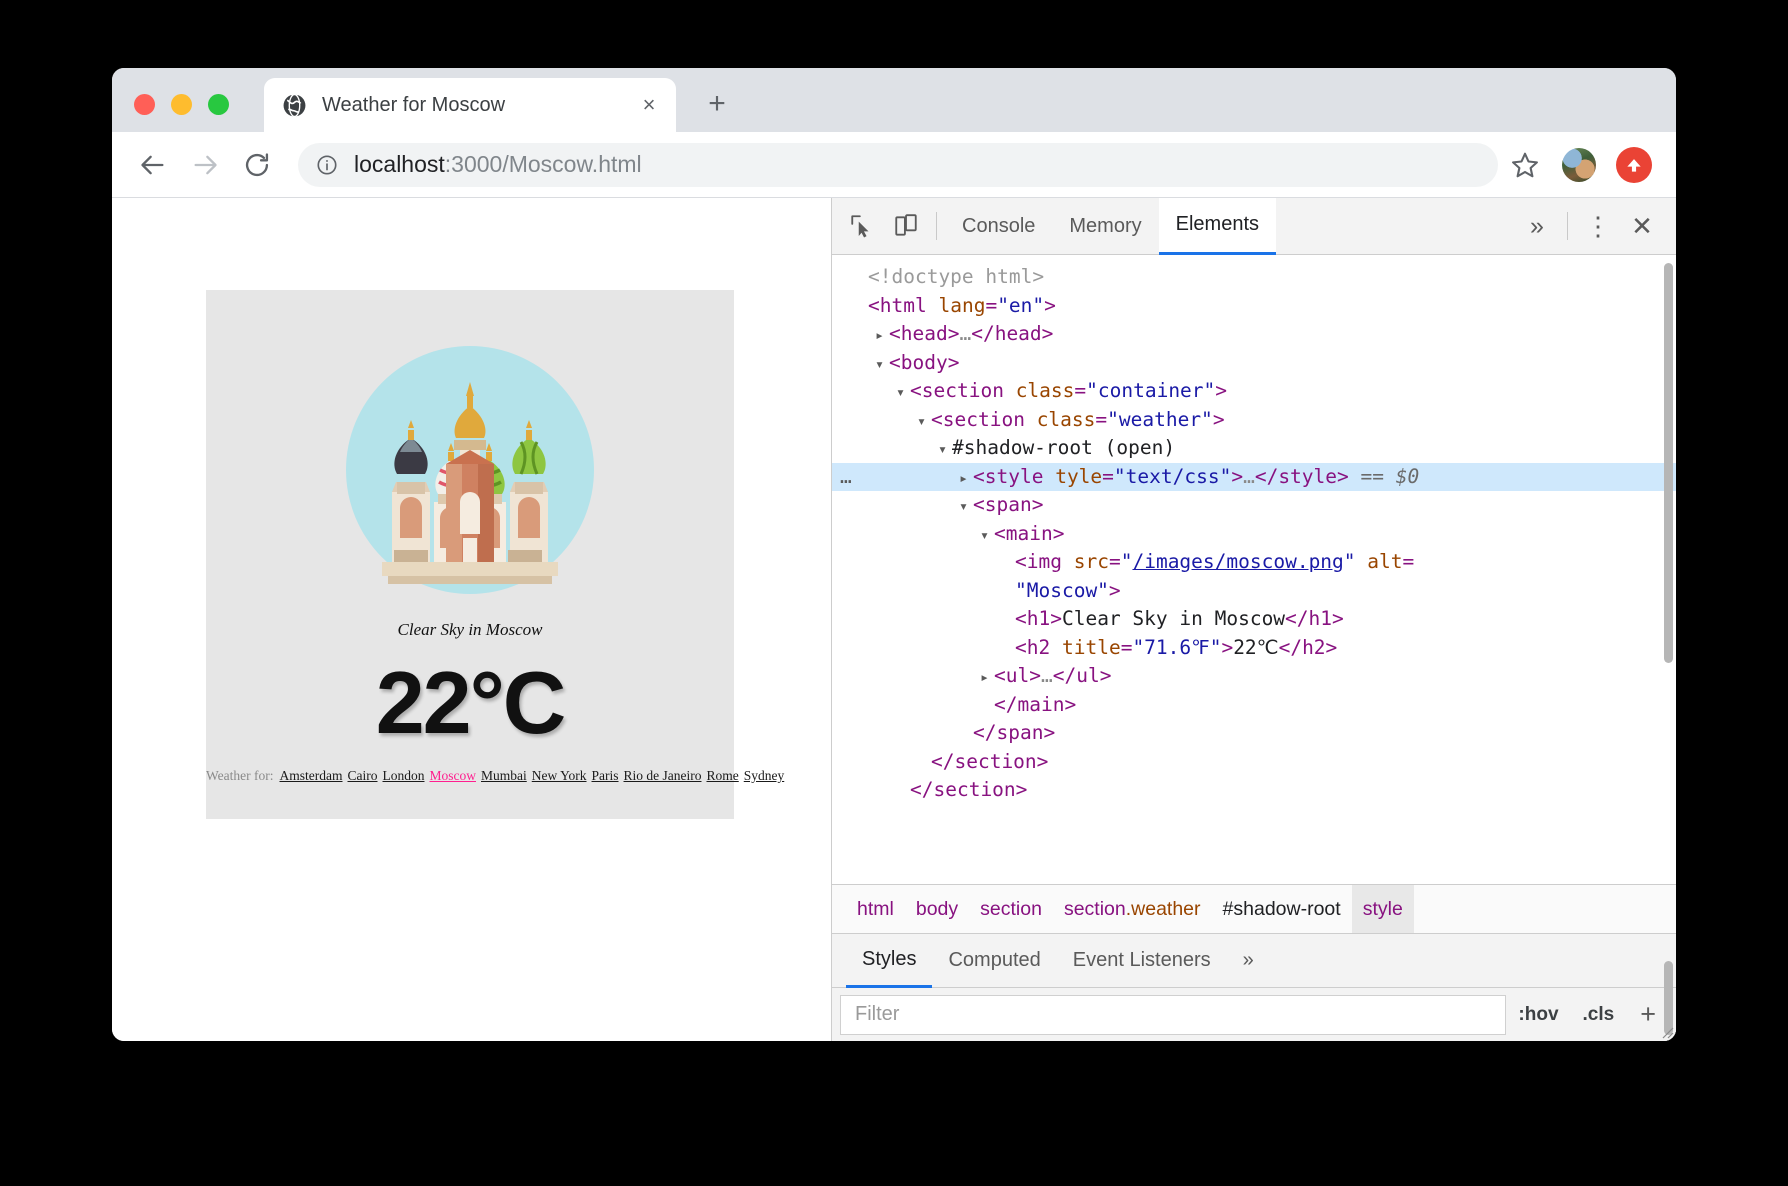  Describe the element at coordinates (1525, 165) in the screenshot. I see `bookmark-star-icon` at that location.